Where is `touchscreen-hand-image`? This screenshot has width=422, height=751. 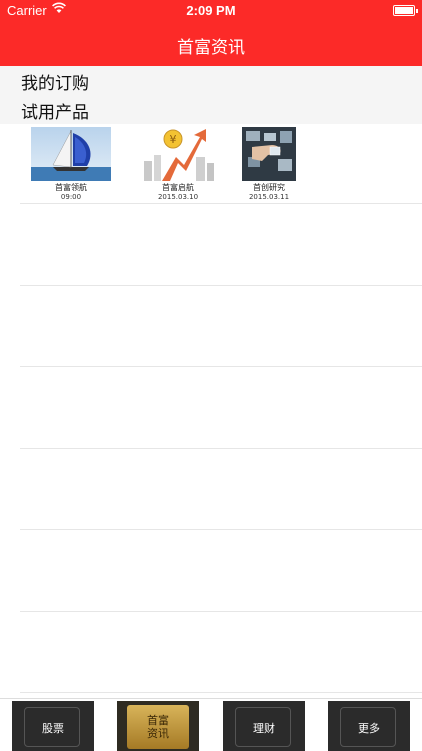
touchscreen-hand-image is located at coordinates (269, 154).